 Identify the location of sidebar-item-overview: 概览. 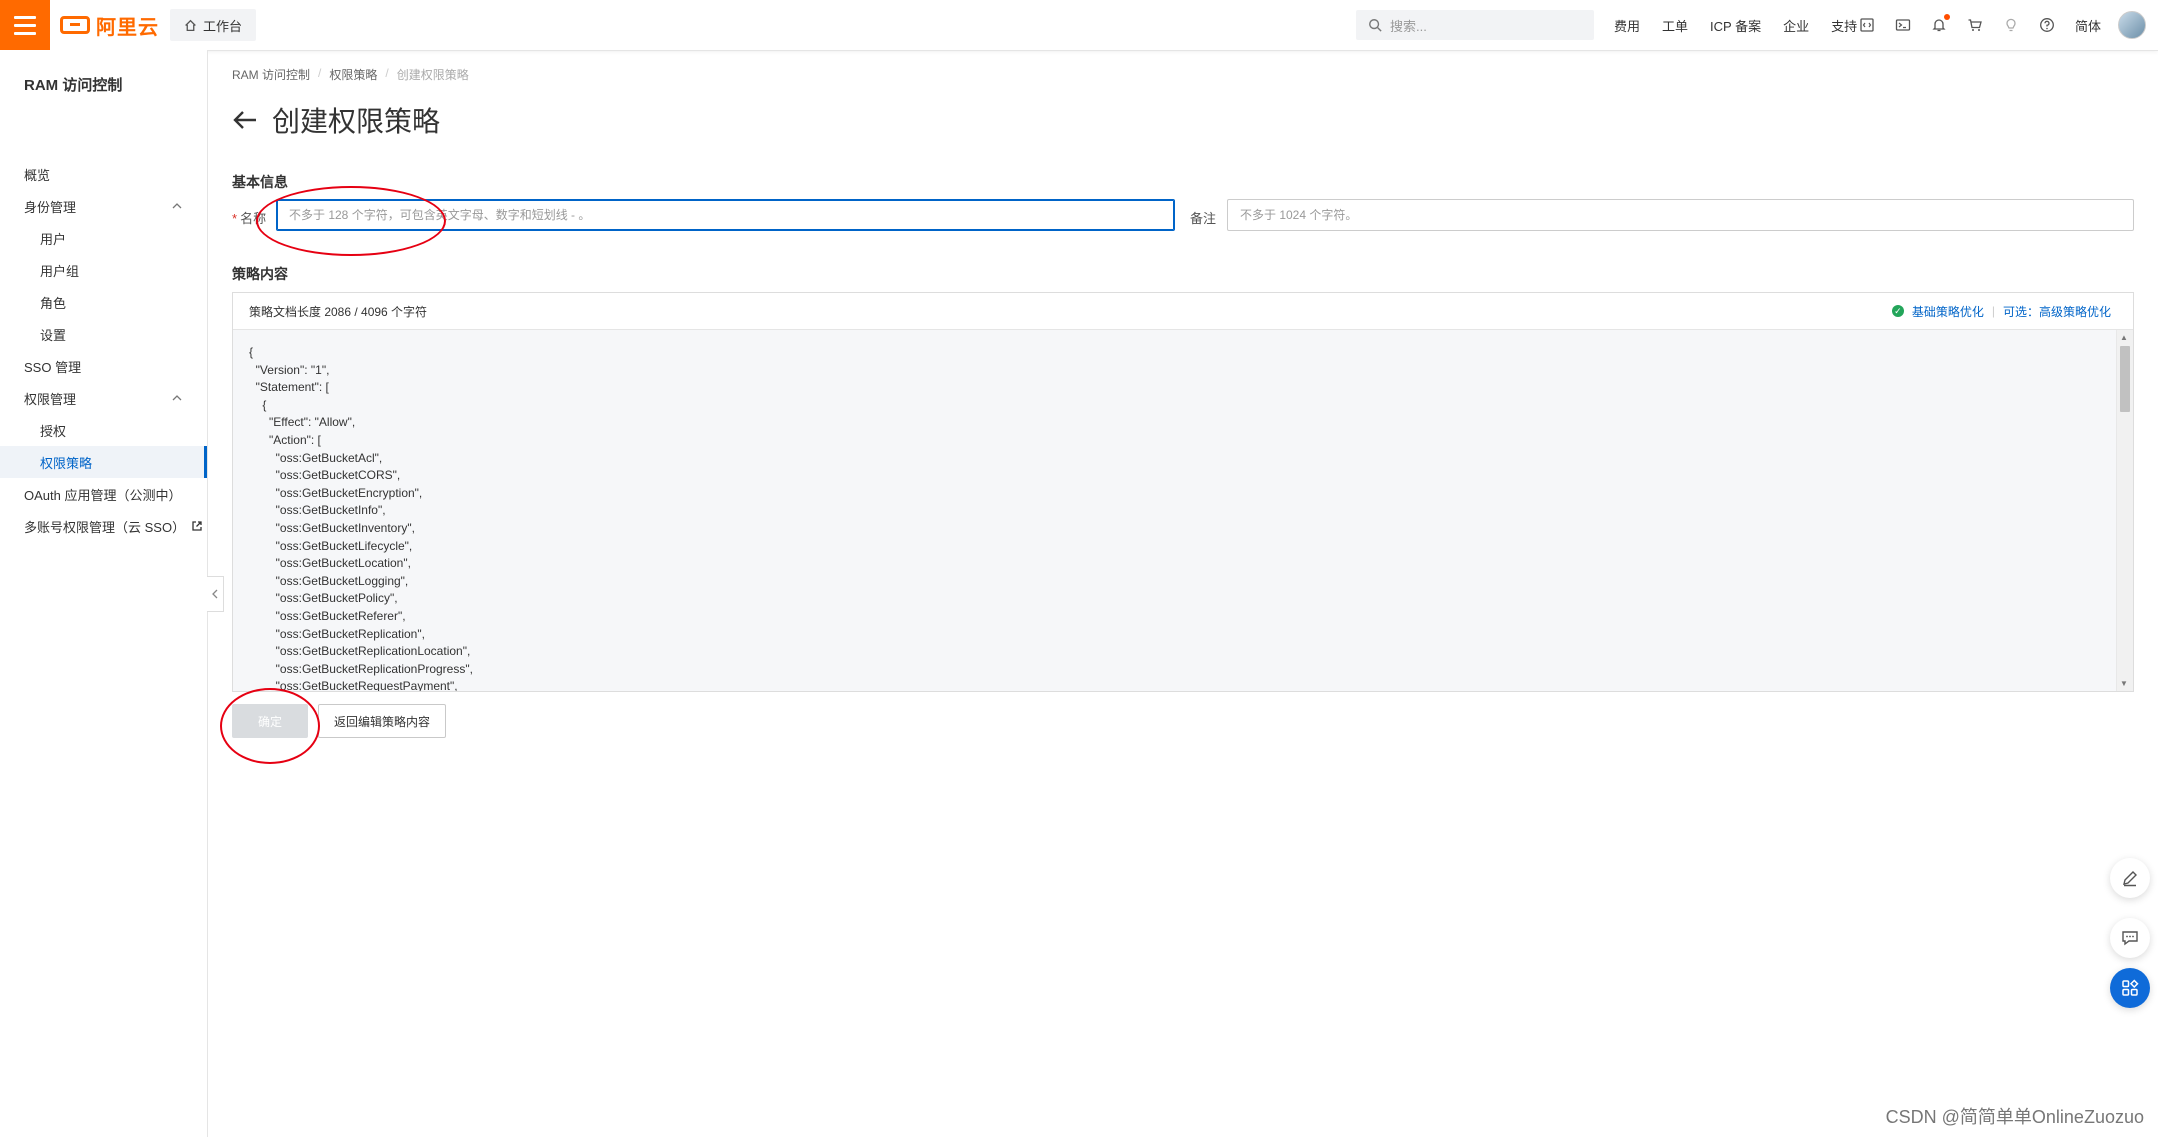
(103, 174).